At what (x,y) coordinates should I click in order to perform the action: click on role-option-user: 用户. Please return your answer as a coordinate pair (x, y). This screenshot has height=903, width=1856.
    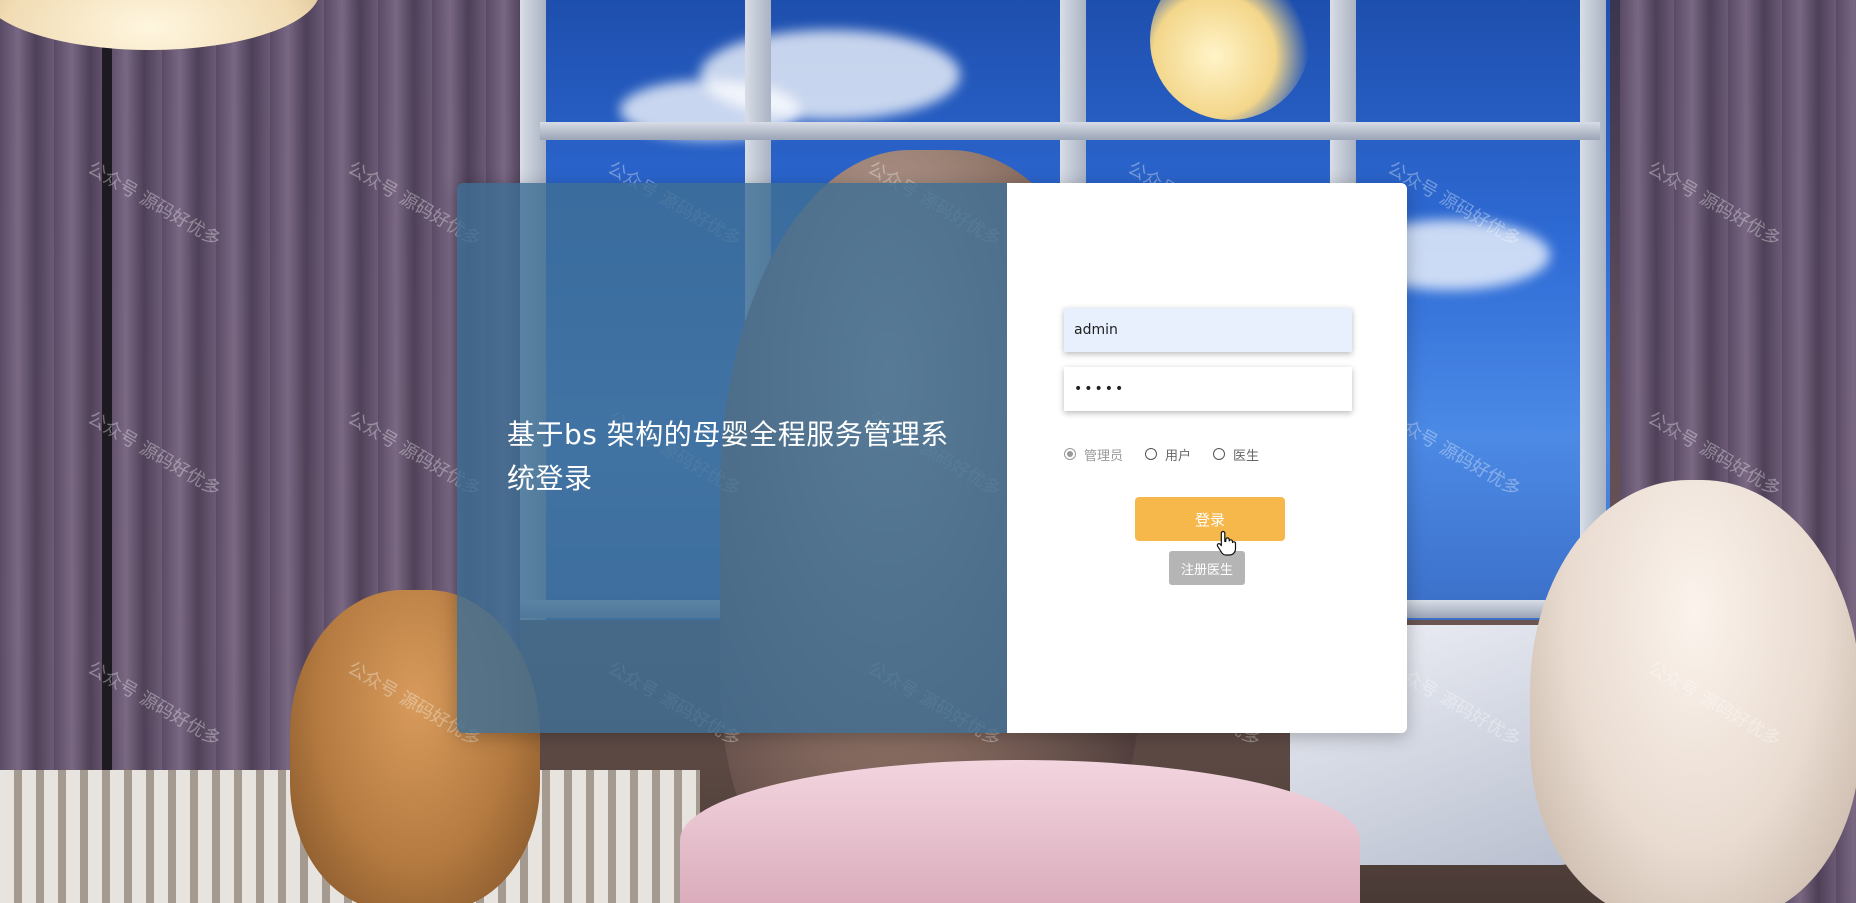
    Looking at the image, I should click on (1168, 454).